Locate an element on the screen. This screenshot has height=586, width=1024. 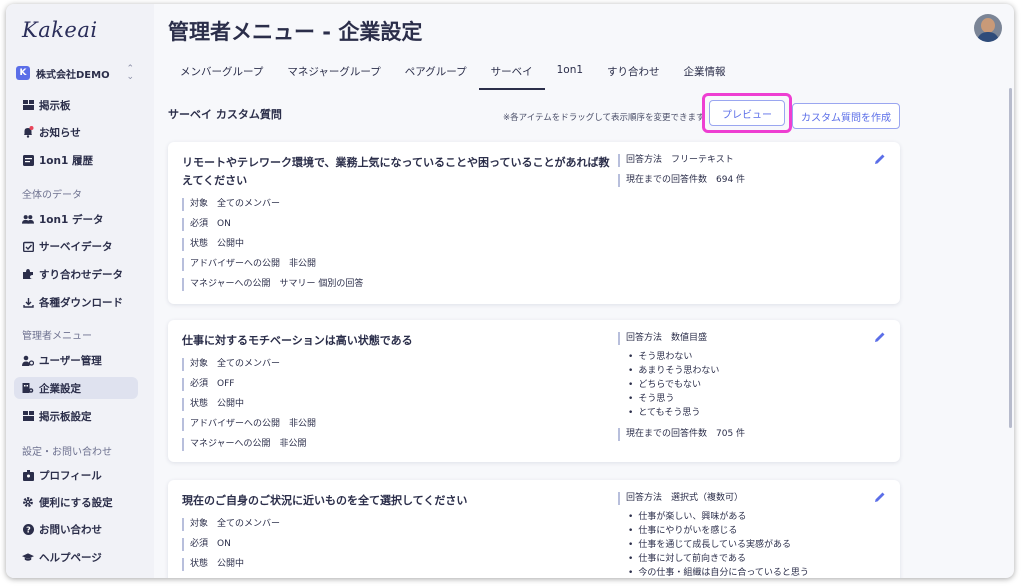
user-gear-icon is located at coordinates (28, 360).